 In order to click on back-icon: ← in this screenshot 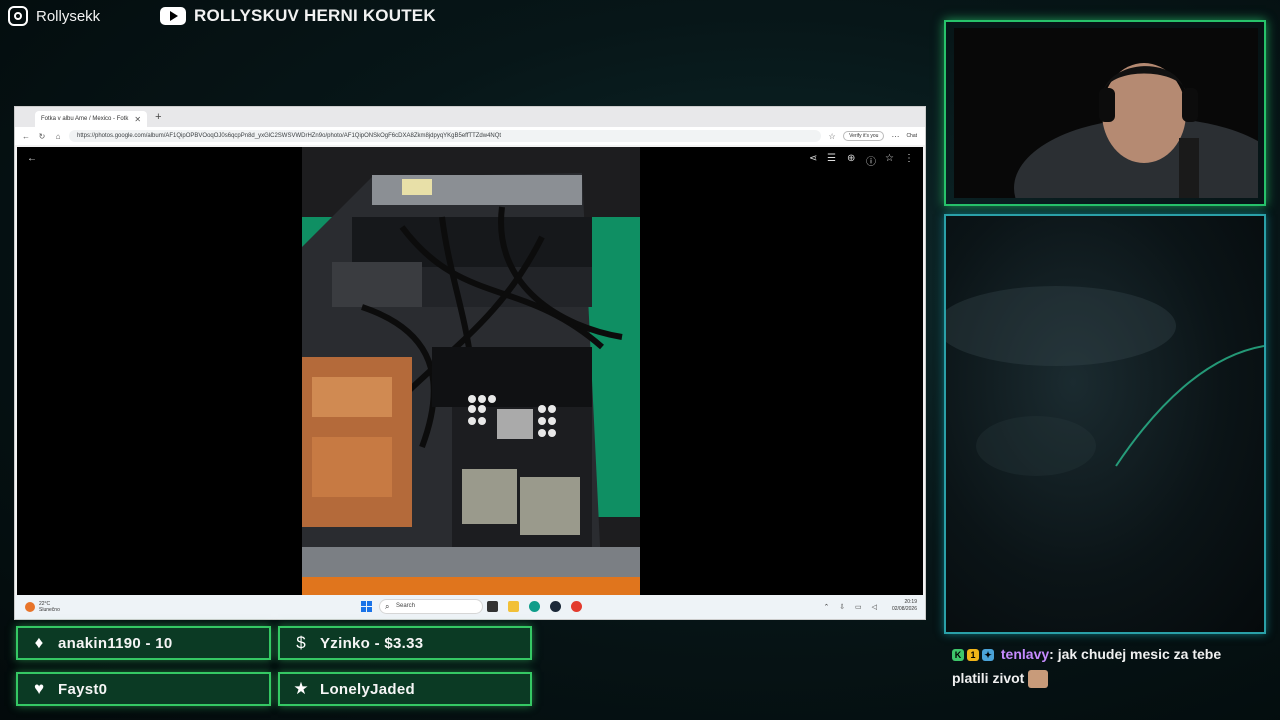, I will do `click(26, 136)`.